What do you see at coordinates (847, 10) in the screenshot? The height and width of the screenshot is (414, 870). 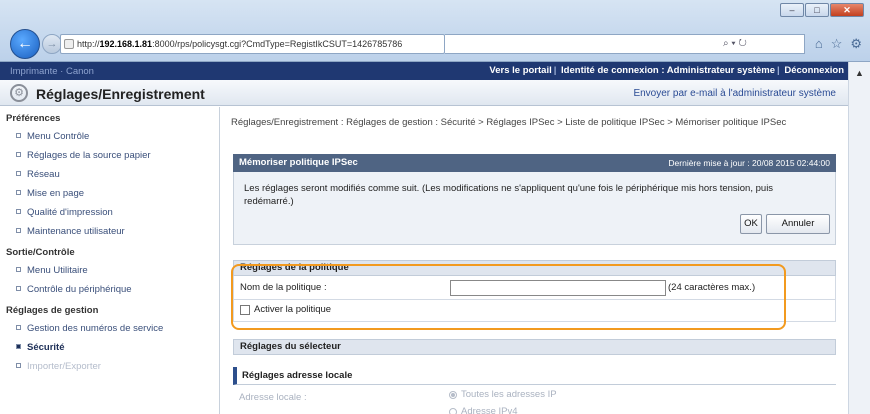 I see `close-window-button: ✕` at bounding box center [847, 10].